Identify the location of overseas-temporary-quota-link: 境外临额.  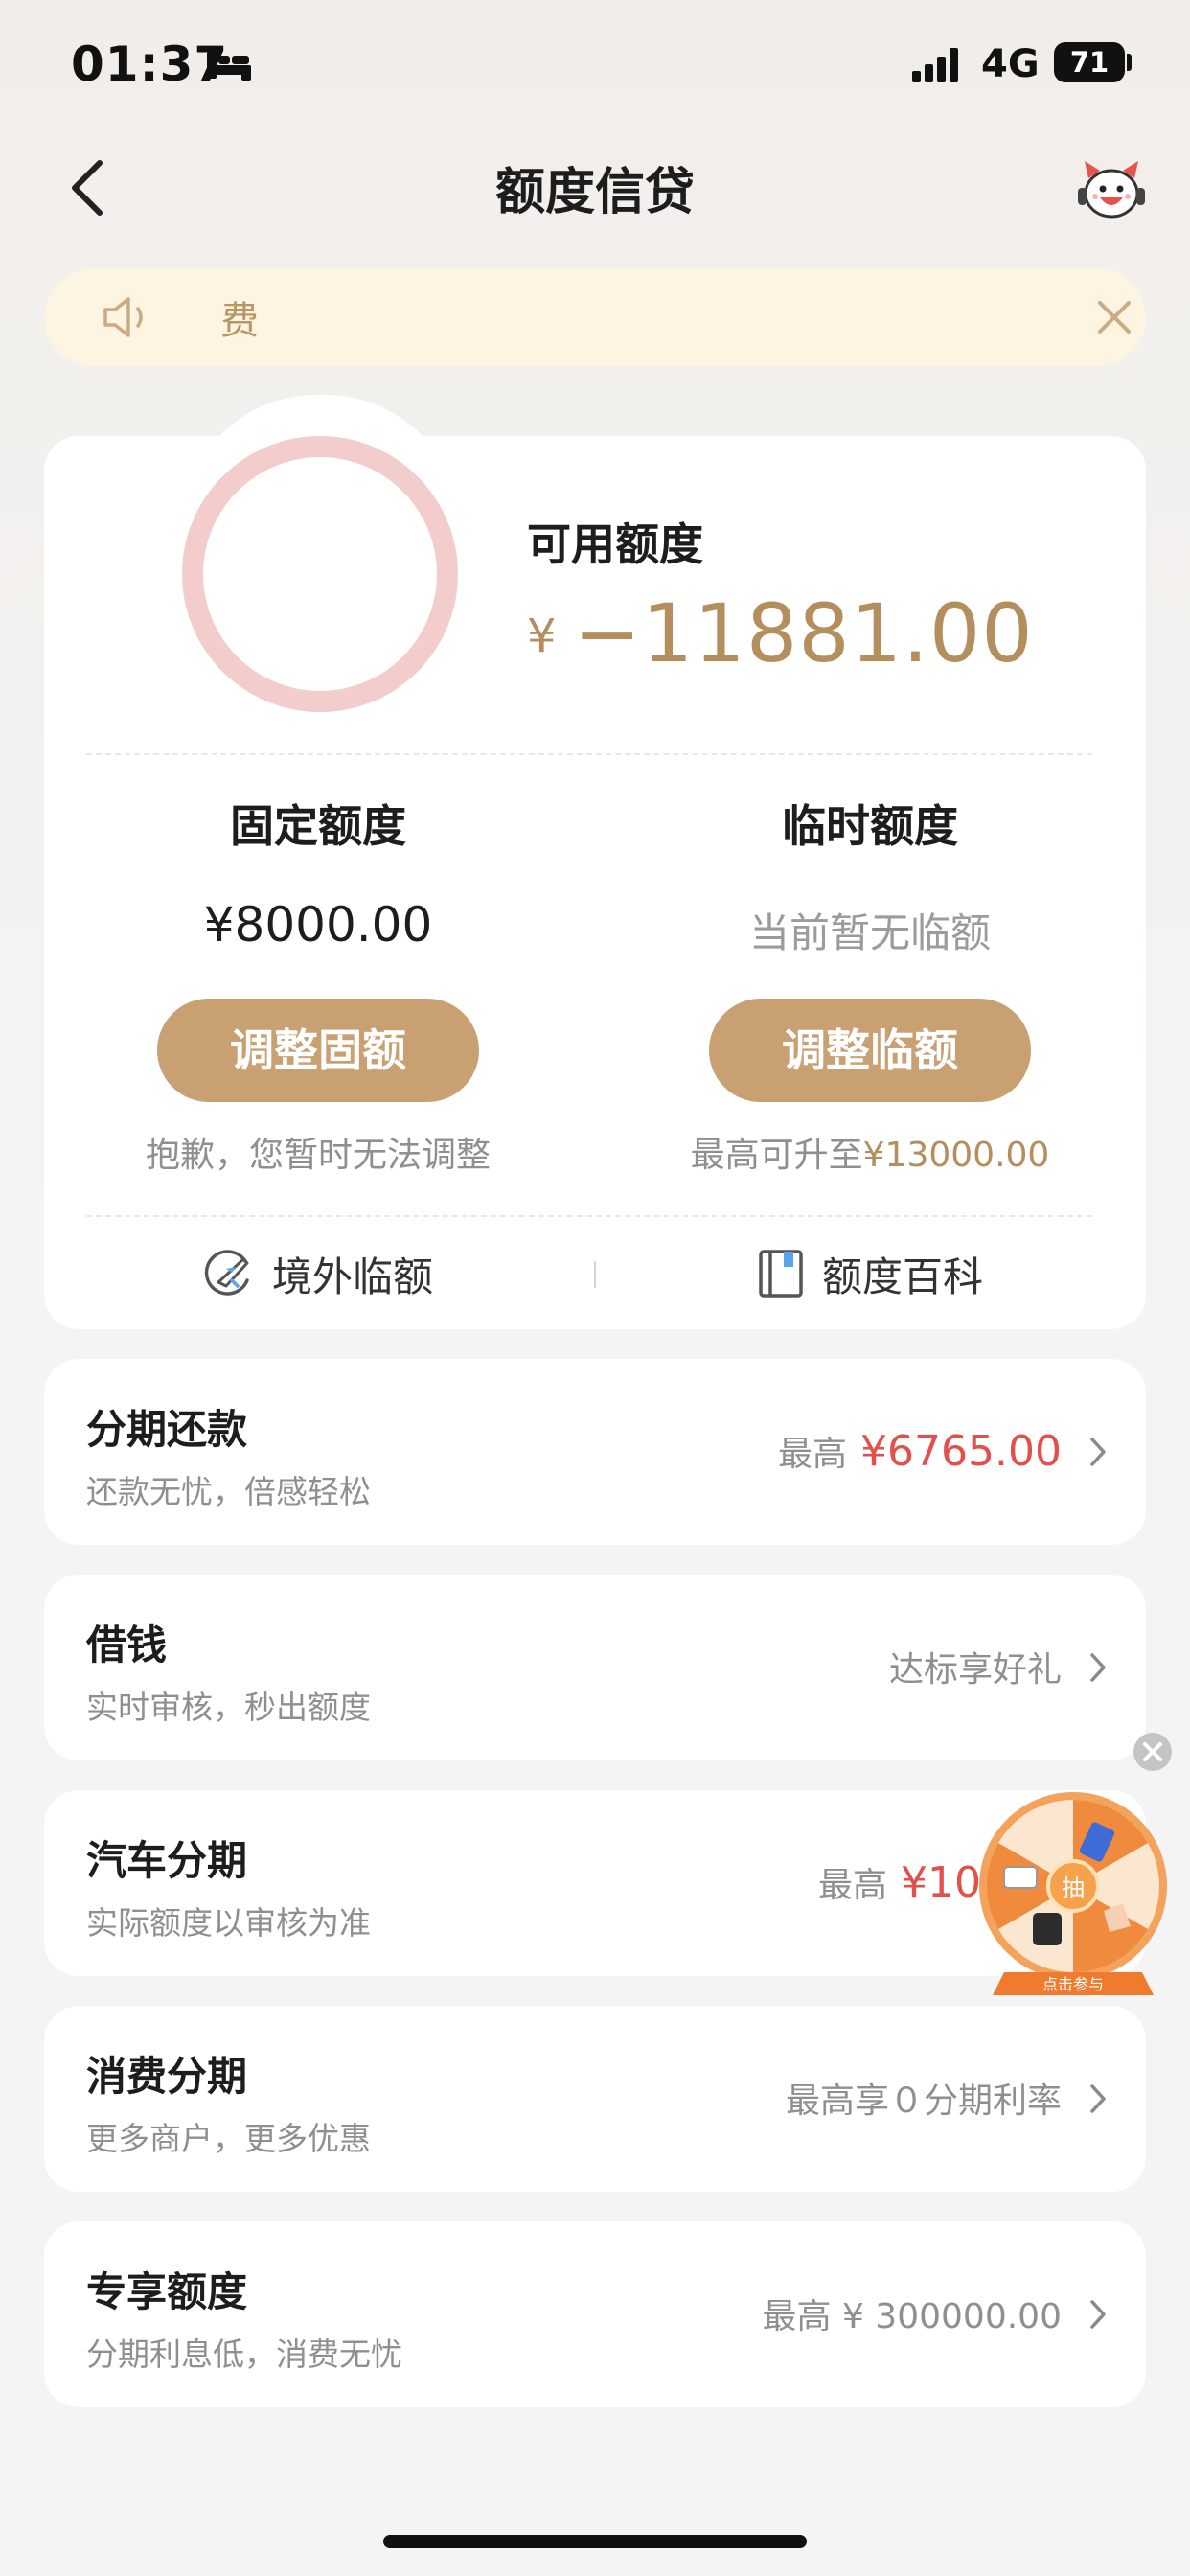
(318, 1273).